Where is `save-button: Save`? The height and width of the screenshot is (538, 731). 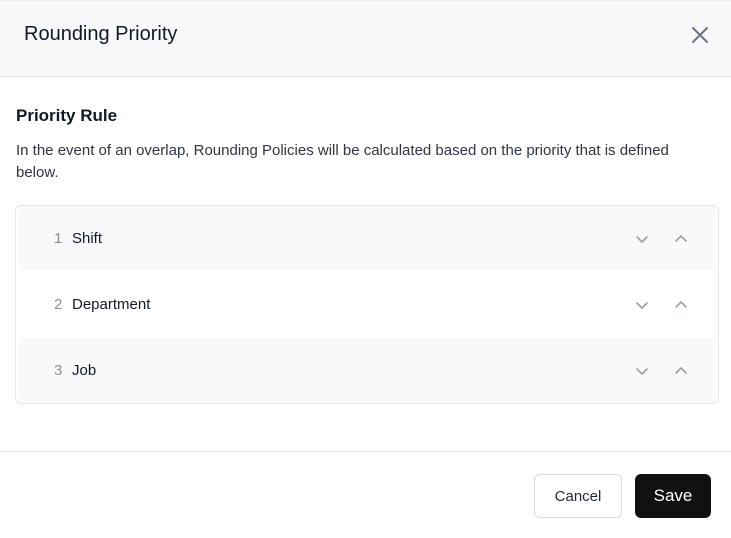 save-button: Save is located at coordinates (673, 496).